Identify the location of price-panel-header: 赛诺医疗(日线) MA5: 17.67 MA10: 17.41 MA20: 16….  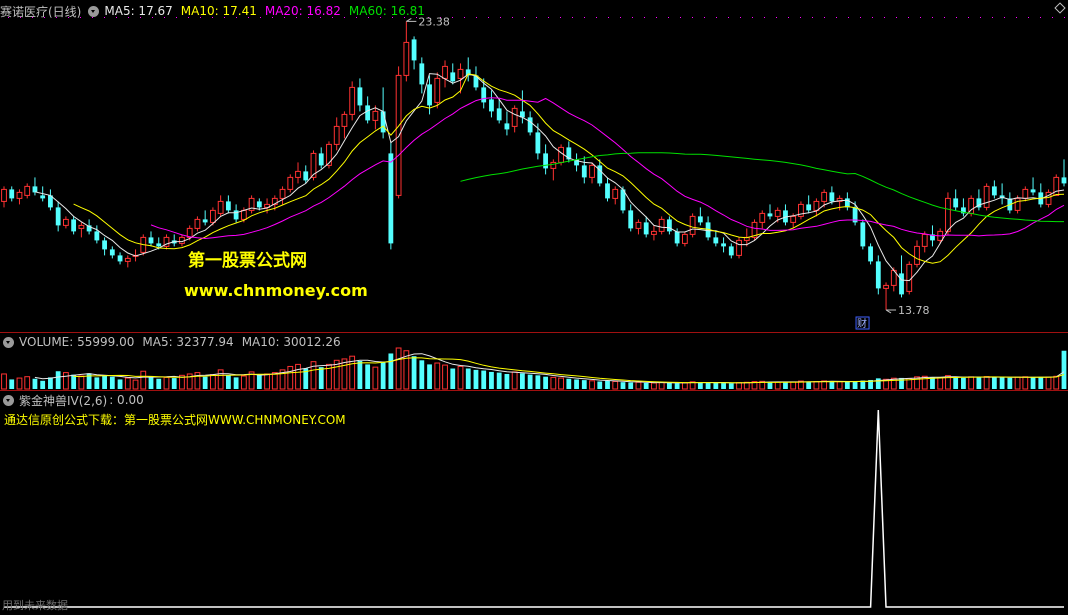
(216, 11).